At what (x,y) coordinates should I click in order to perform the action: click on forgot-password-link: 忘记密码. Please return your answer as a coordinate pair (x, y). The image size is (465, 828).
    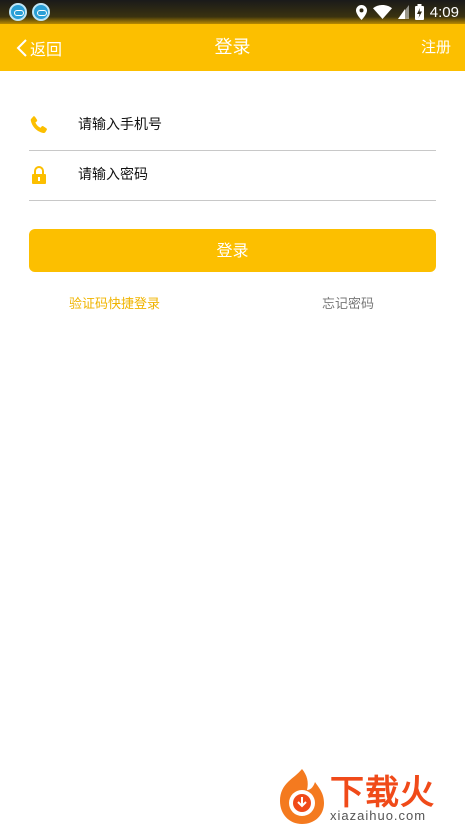
    Looking at the image, I should click on (348, 302).